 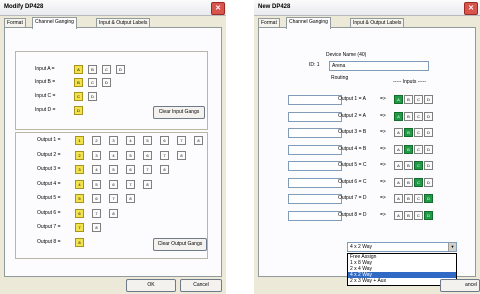 I want to click on ok-button: OK, so click(x=151, y=285).